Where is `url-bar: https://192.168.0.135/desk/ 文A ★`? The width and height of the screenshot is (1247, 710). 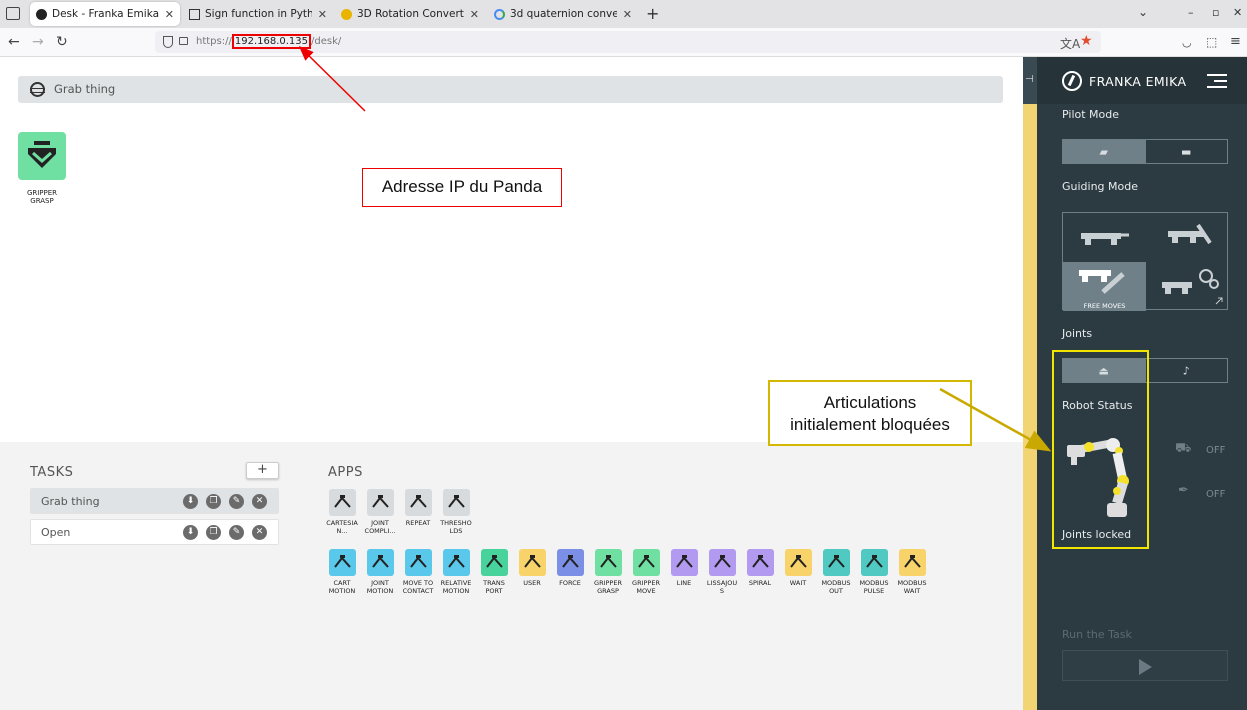
url-bar: https://192.168.0.135/desk/ 文A ★ is located at coordinates (628, 42).